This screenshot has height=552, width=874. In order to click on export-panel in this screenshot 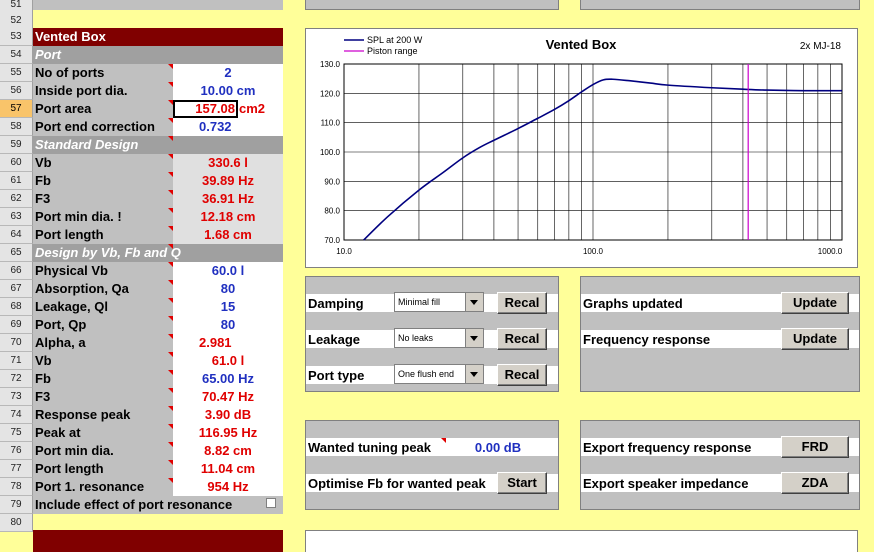, I will do `click(720, 465)`.